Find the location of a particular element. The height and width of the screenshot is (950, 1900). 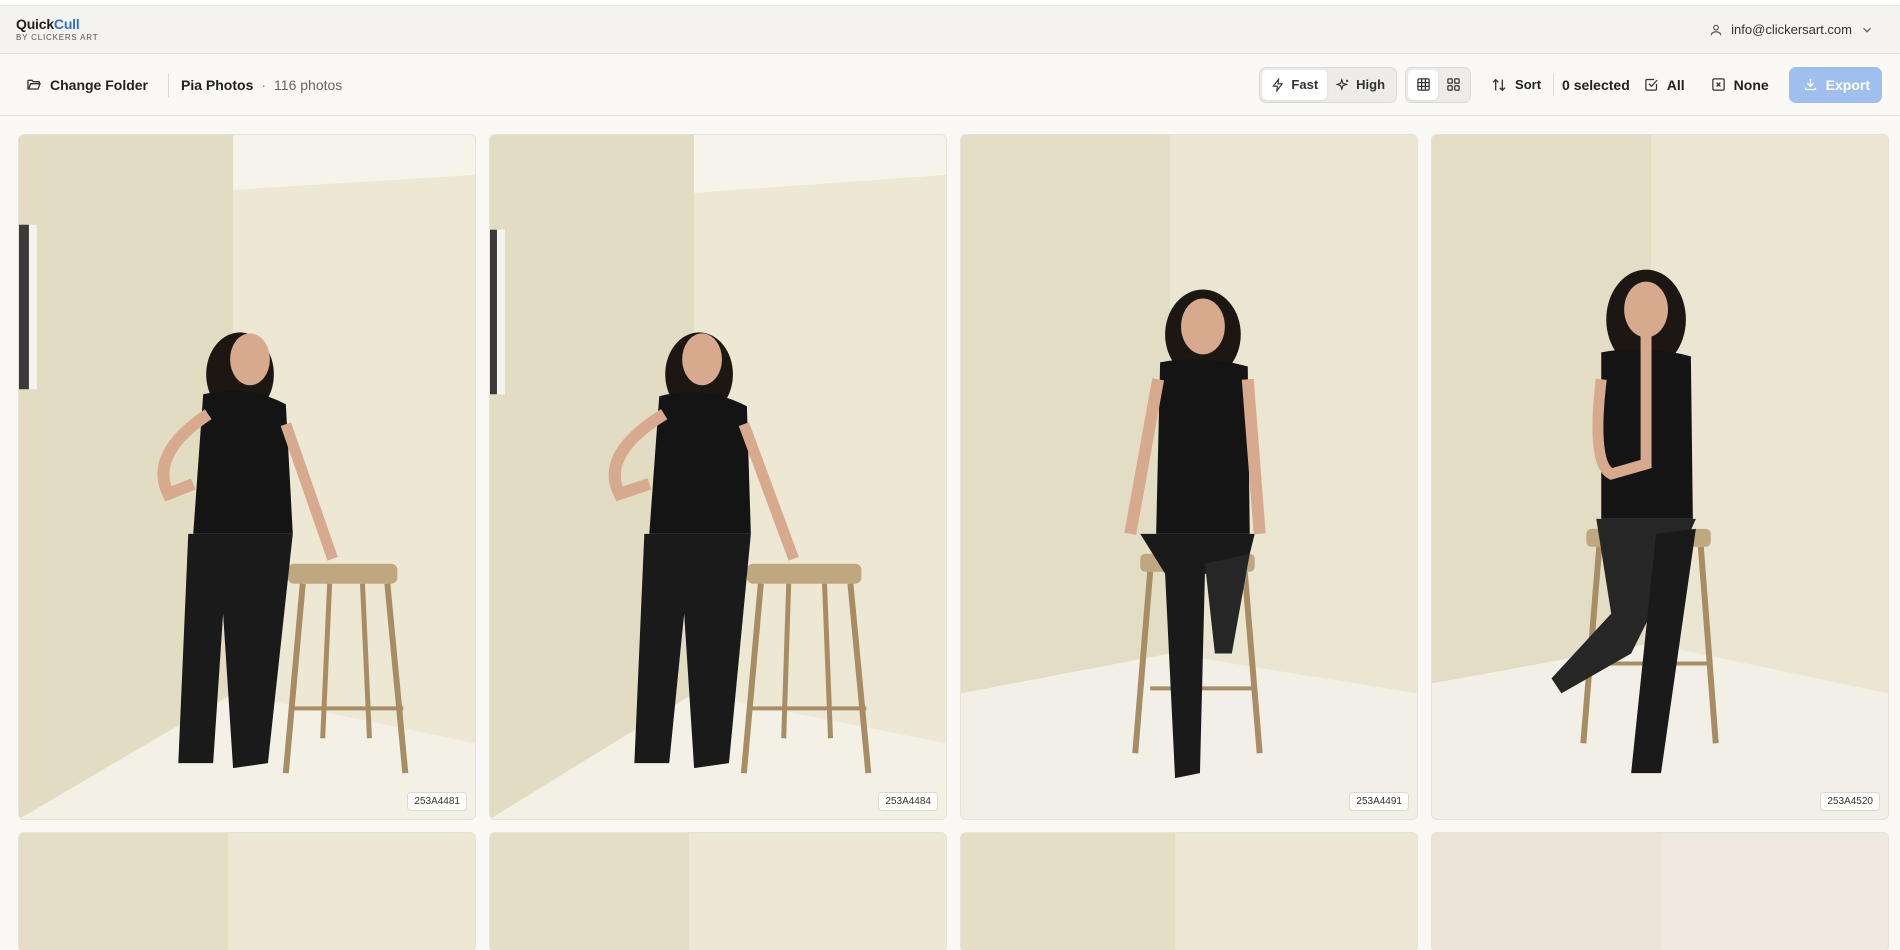

photo-filename: 253A4484 is located at coordinates (908, 801).